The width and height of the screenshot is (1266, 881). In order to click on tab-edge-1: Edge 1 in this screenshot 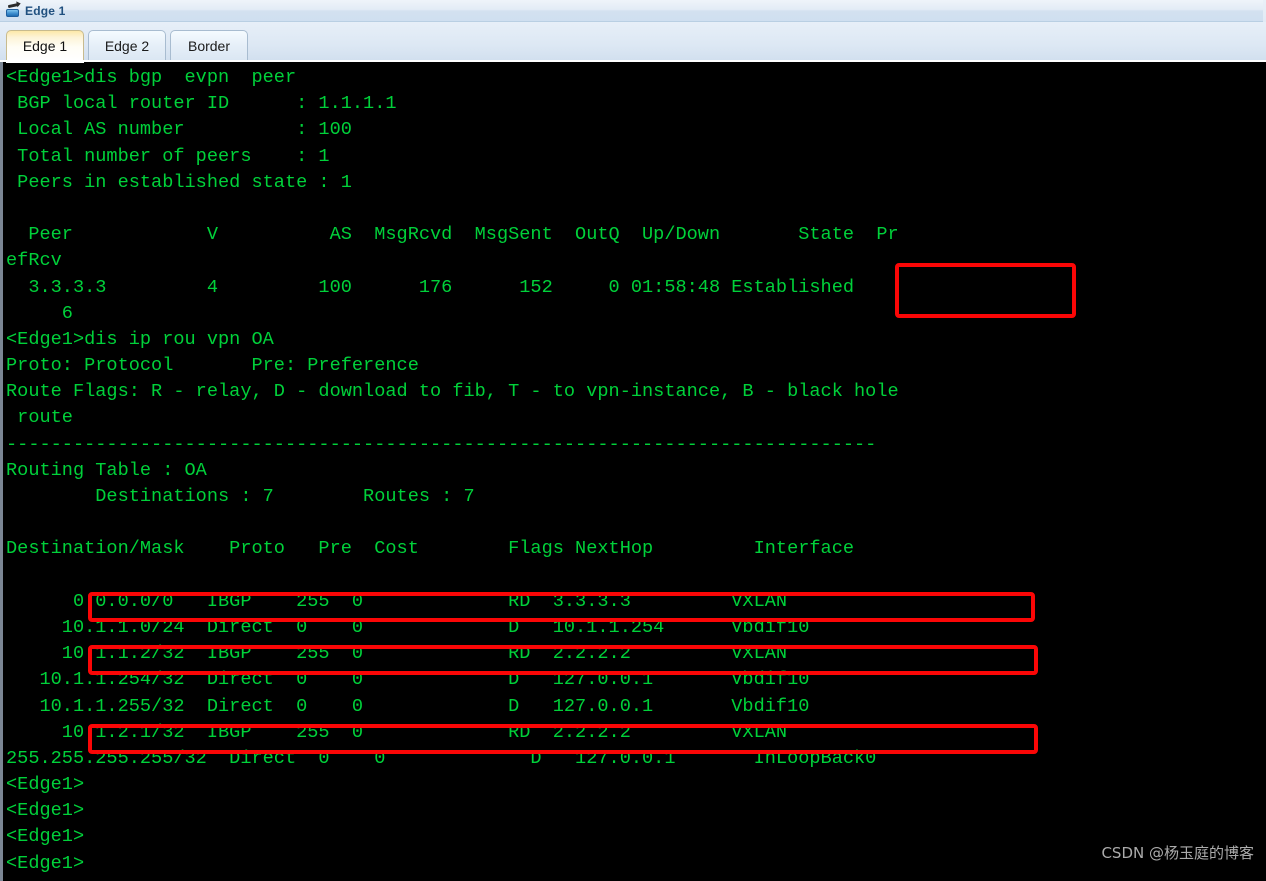, I will do `click(45, 46)`.